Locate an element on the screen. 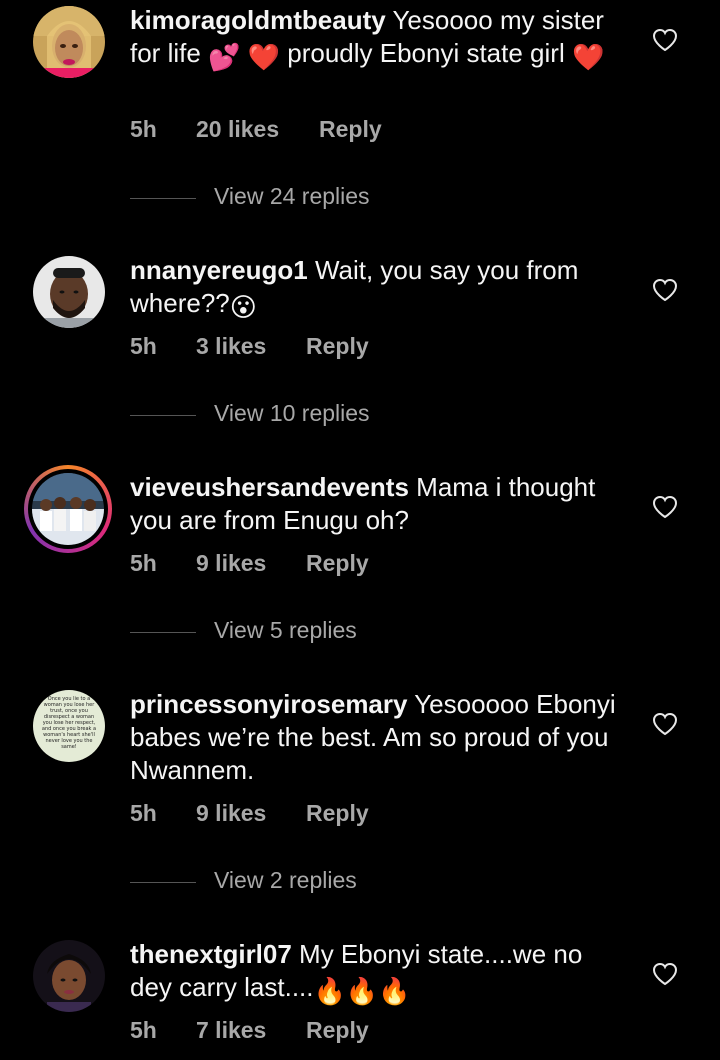  comment-username: thenextgirl07 is located at coordinates (211, 954).